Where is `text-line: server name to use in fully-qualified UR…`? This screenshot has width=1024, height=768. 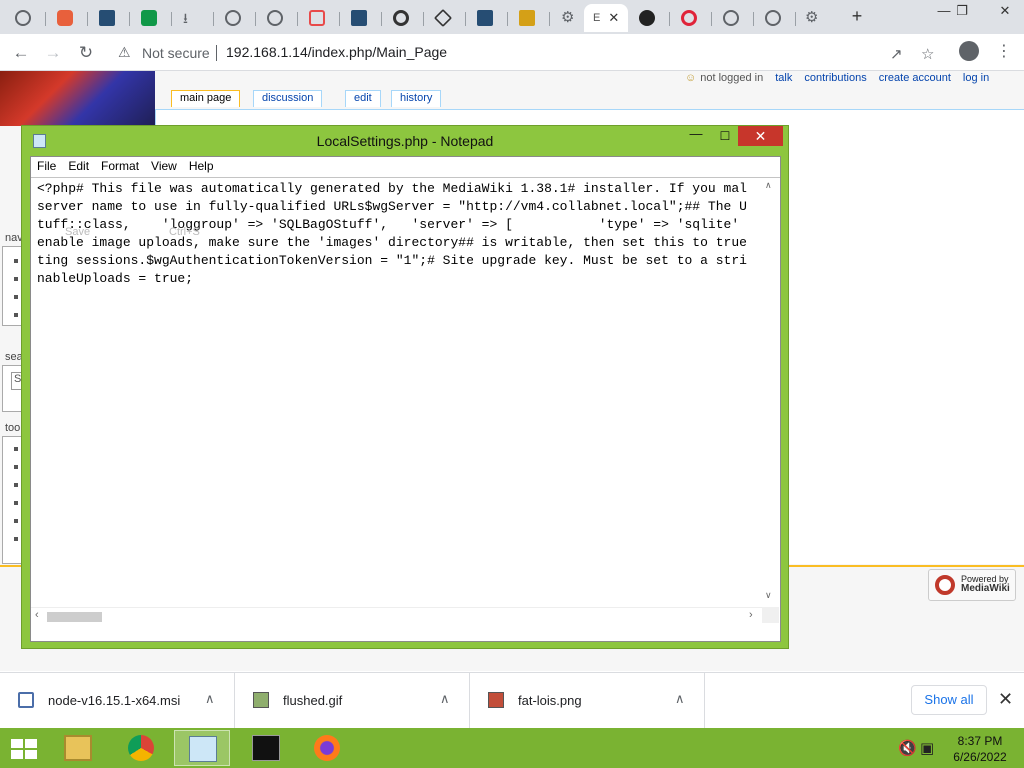 text-line: server name to use in fully-qualified UR… is located at coordinates (392, 206).